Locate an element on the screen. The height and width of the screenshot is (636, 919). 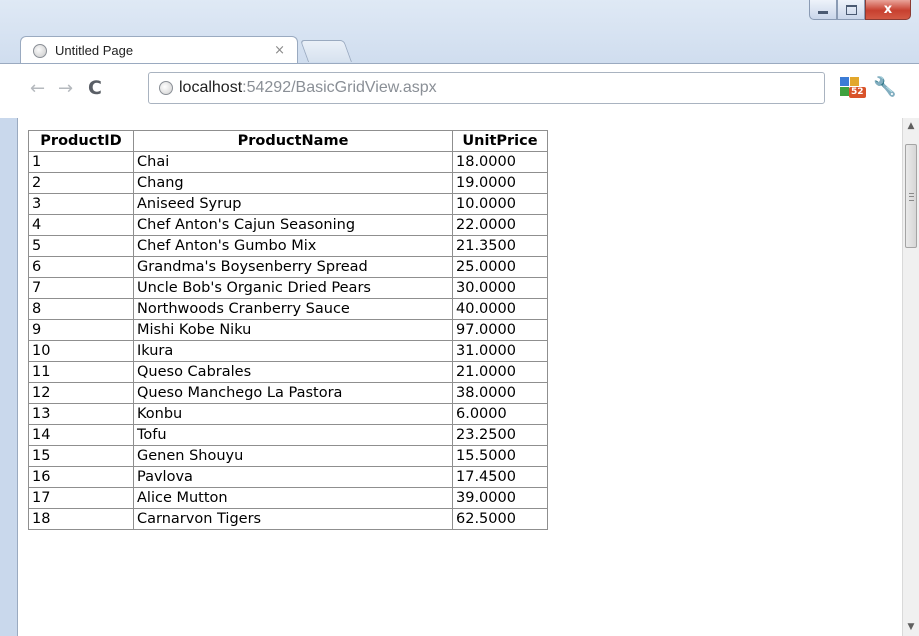
cell-productname: Chef Anton's Cajun Seasoning is located at coordinates (293, 225).